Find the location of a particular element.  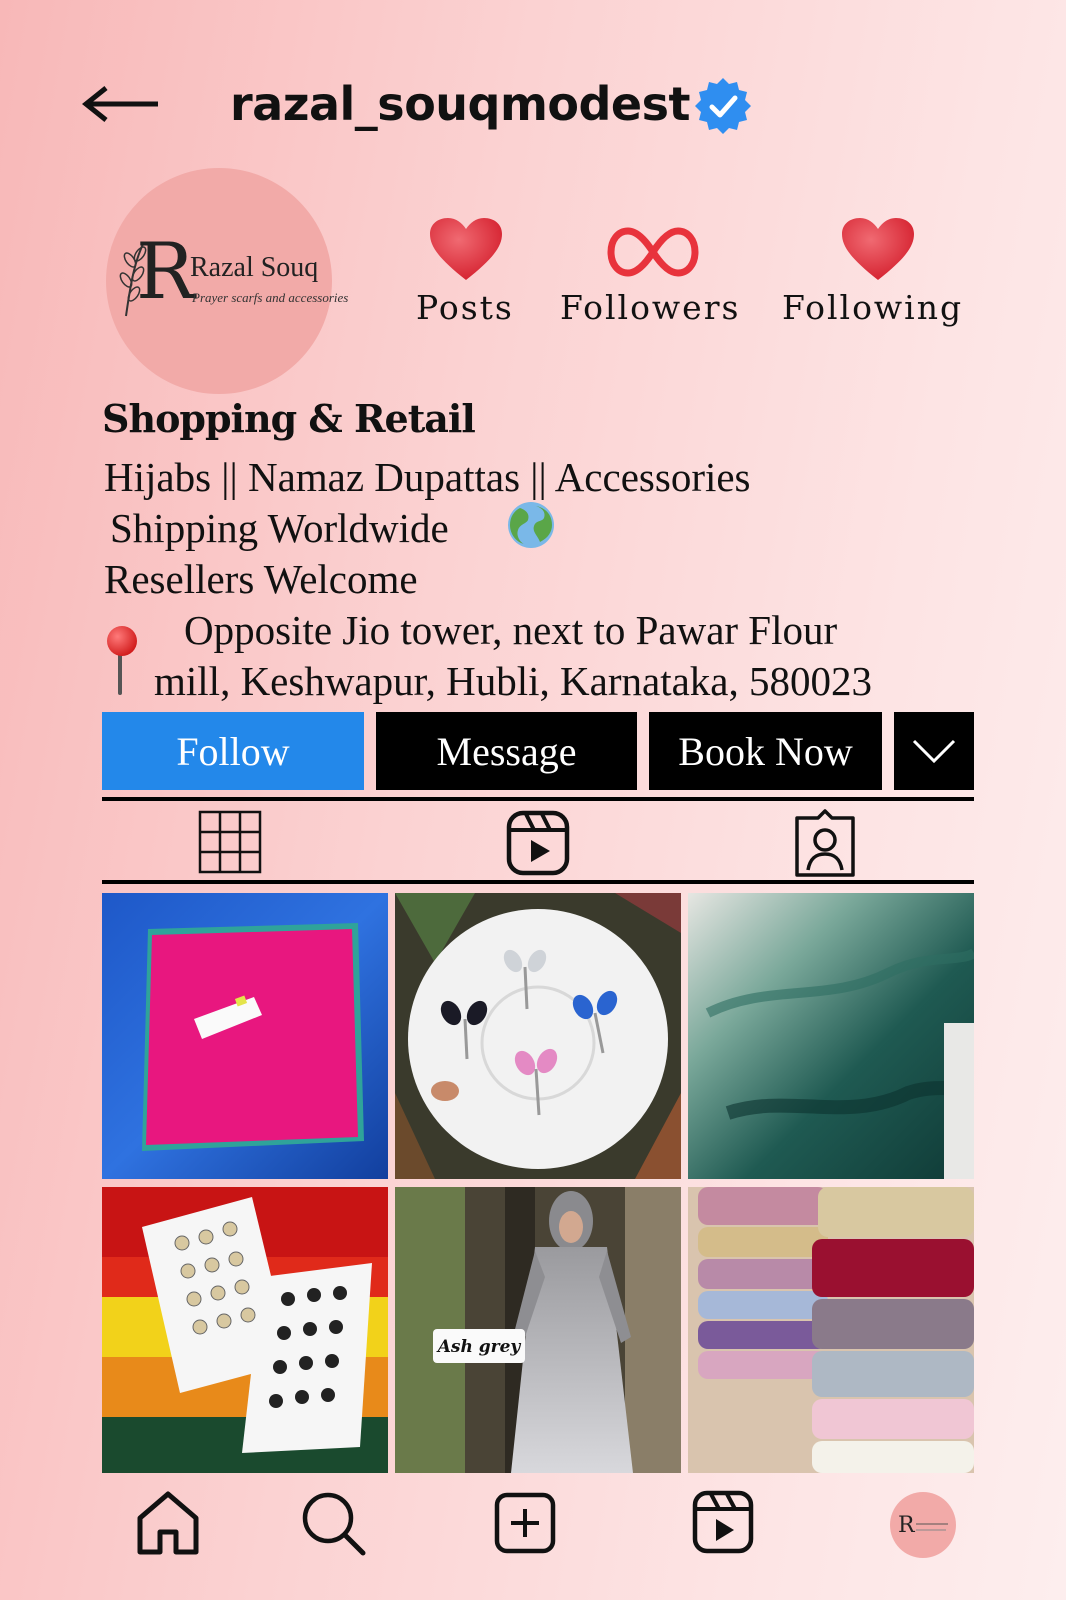

post-image-pink-scarf is located at coordinates (245, 1036).